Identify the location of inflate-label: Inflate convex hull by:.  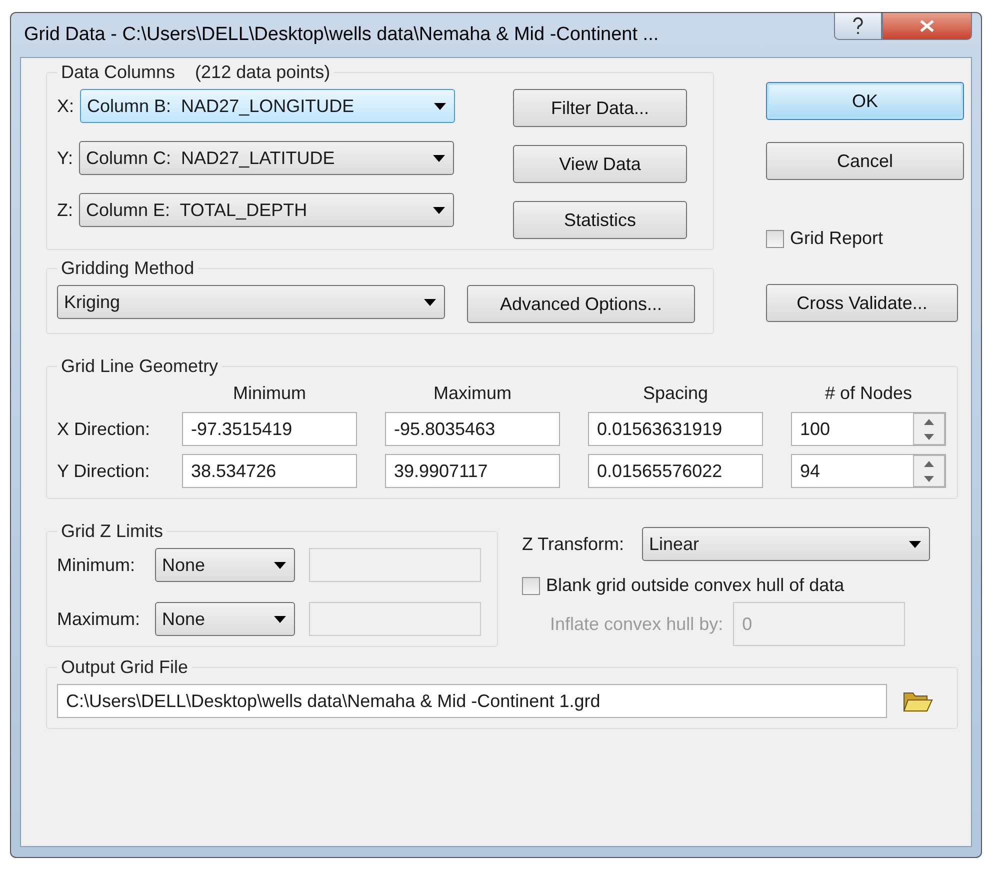
(637, 624).